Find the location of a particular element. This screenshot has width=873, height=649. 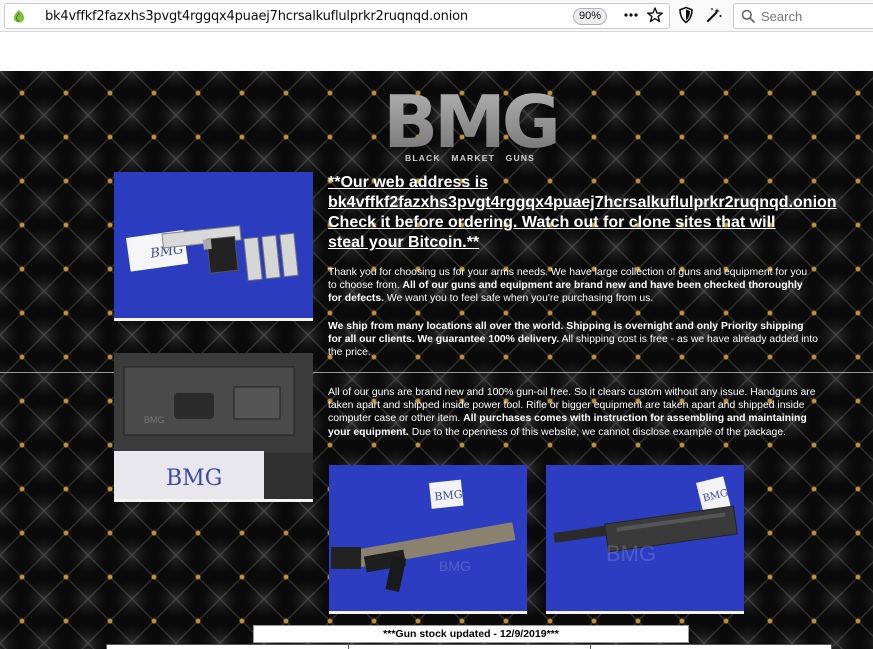

headline-line-4: steal your Bitcoin.** is located at coordinates (404, 242).